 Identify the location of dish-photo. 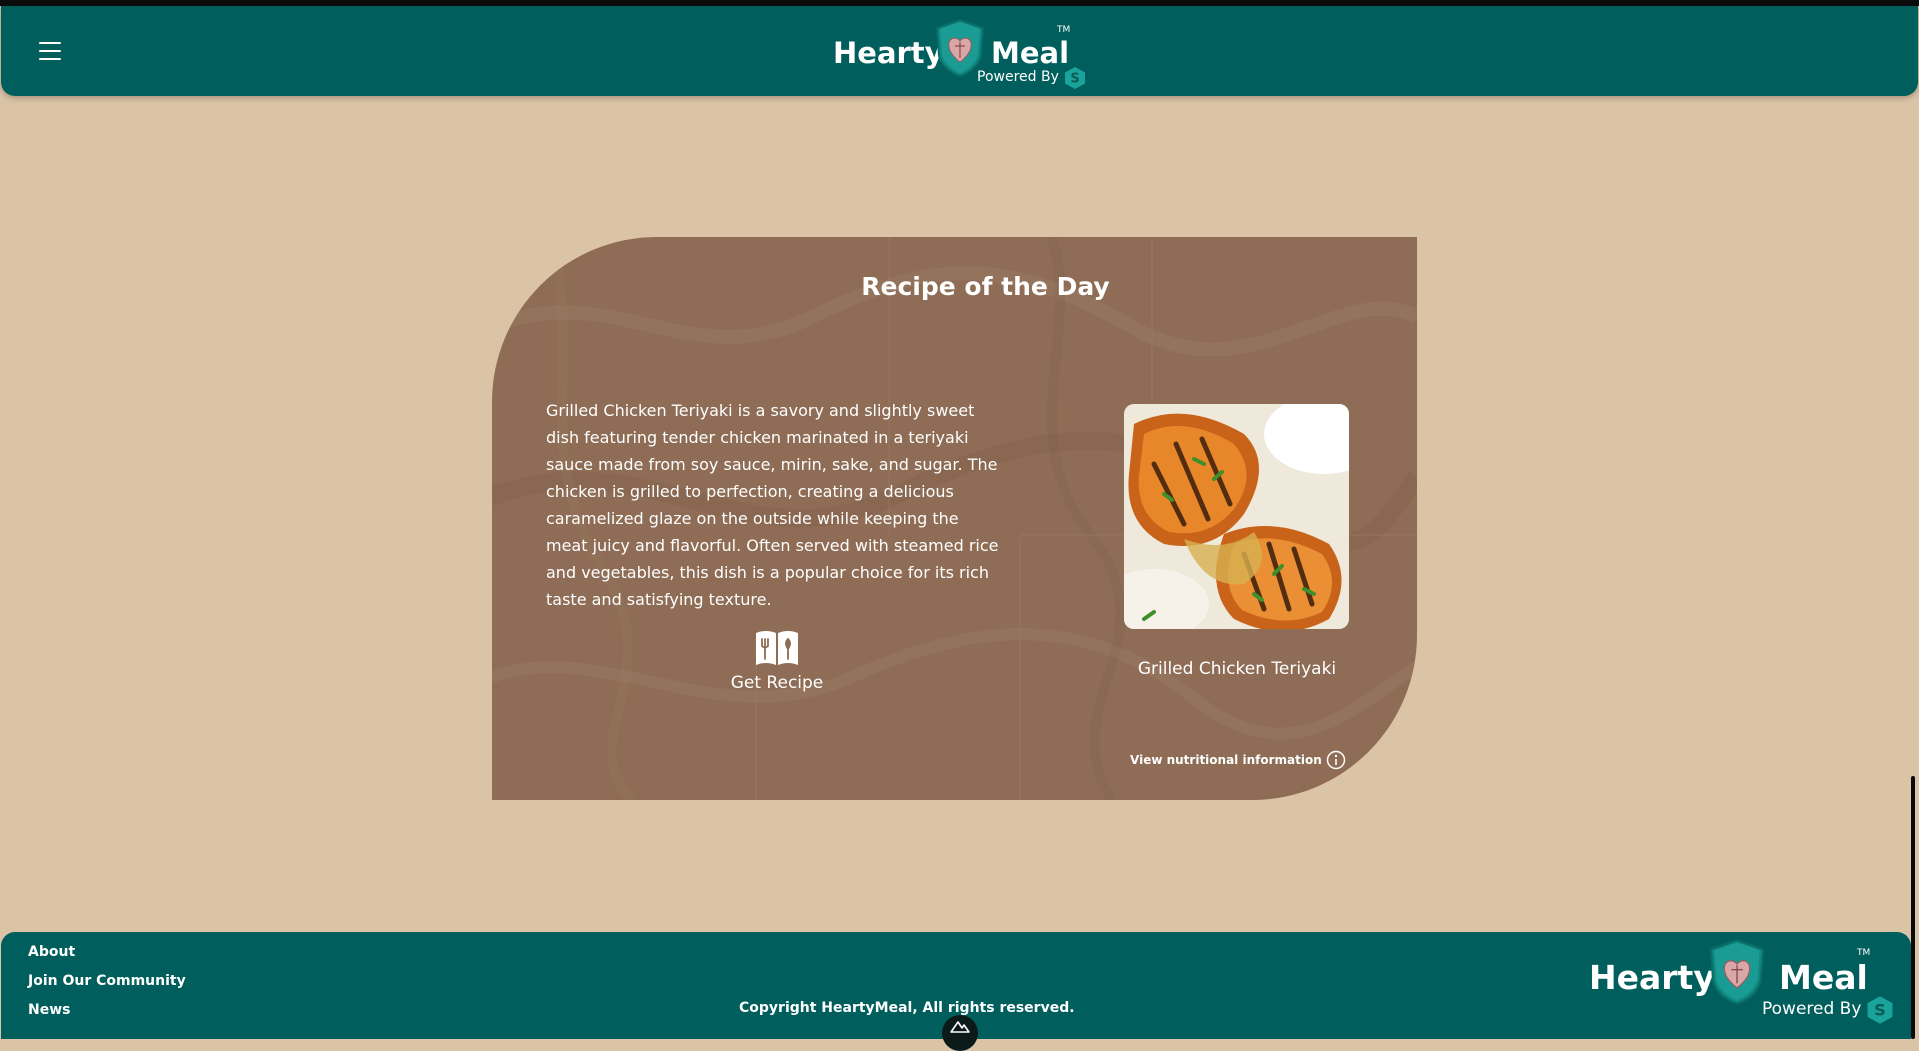
(1236, 516).